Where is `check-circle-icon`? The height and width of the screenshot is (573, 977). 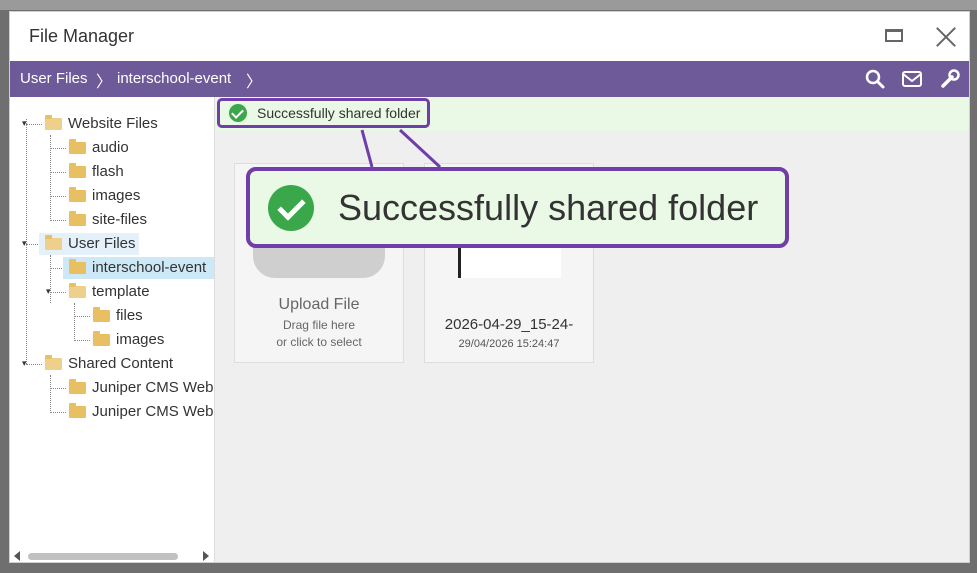
check-circle-icon is located at coordinates (291, 207).